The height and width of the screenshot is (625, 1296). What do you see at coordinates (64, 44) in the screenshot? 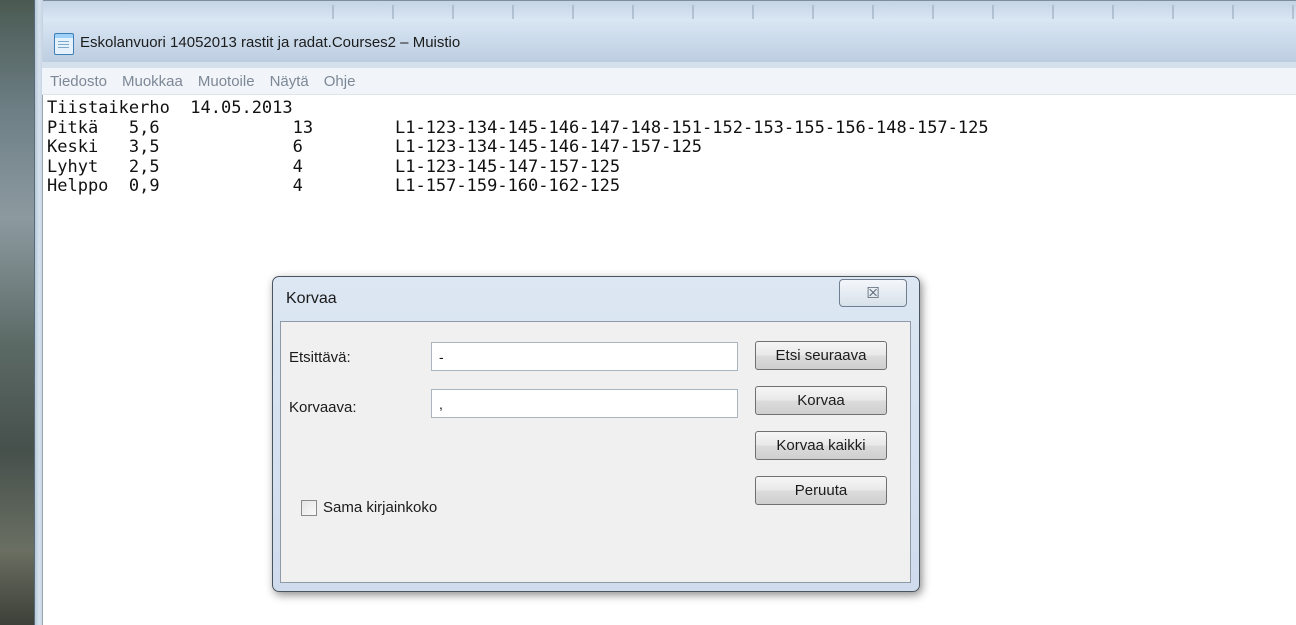
I see `notepad-icon` at bounding box center [64, 44].